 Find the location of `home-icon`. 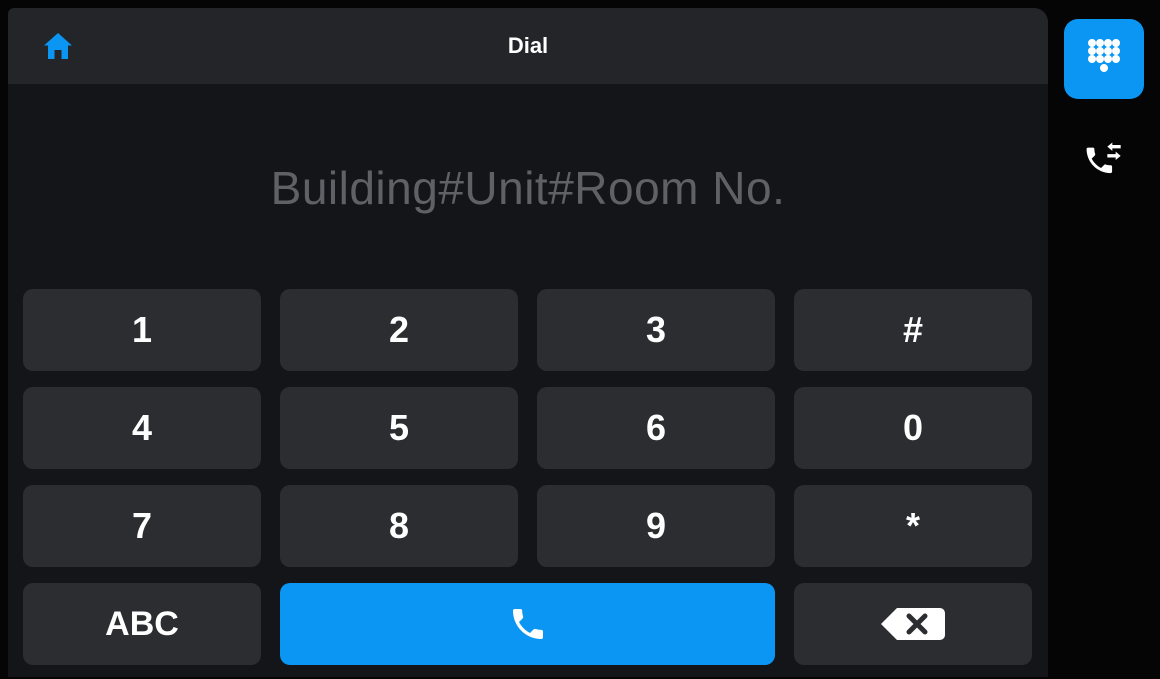

home-icon is located at coordinates (58, 46).